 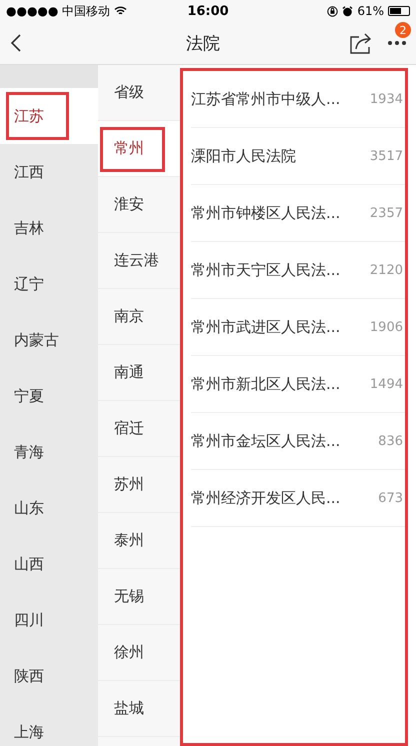 I want to click on city-item: 南京, so click(x=139, y=317).